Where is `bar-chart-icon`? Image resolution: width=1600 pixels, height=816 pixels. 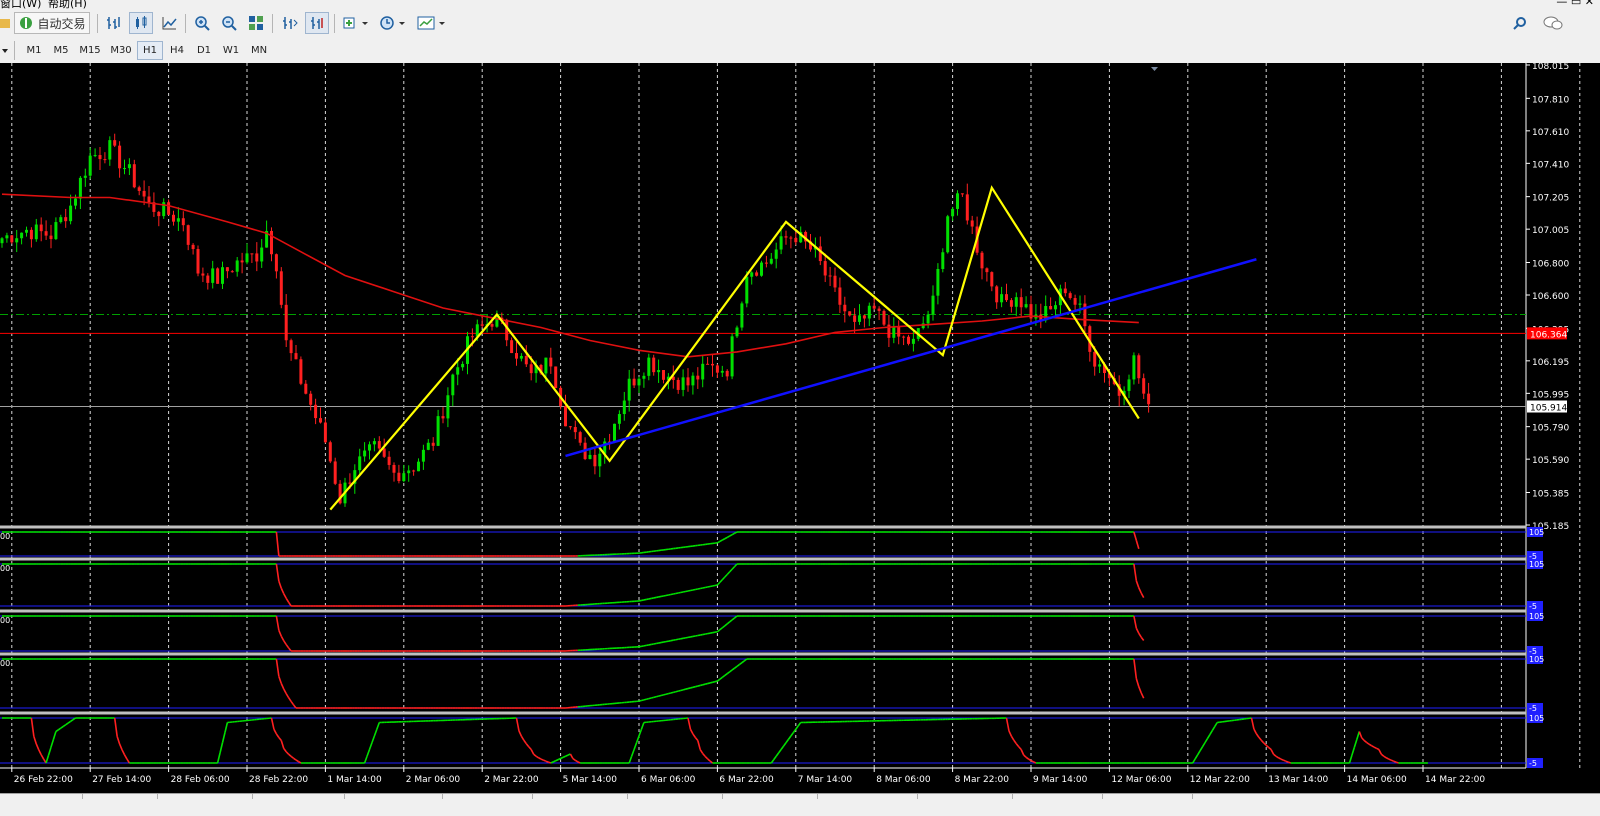 bar-chart-icon is located at coordinates (114, 23).